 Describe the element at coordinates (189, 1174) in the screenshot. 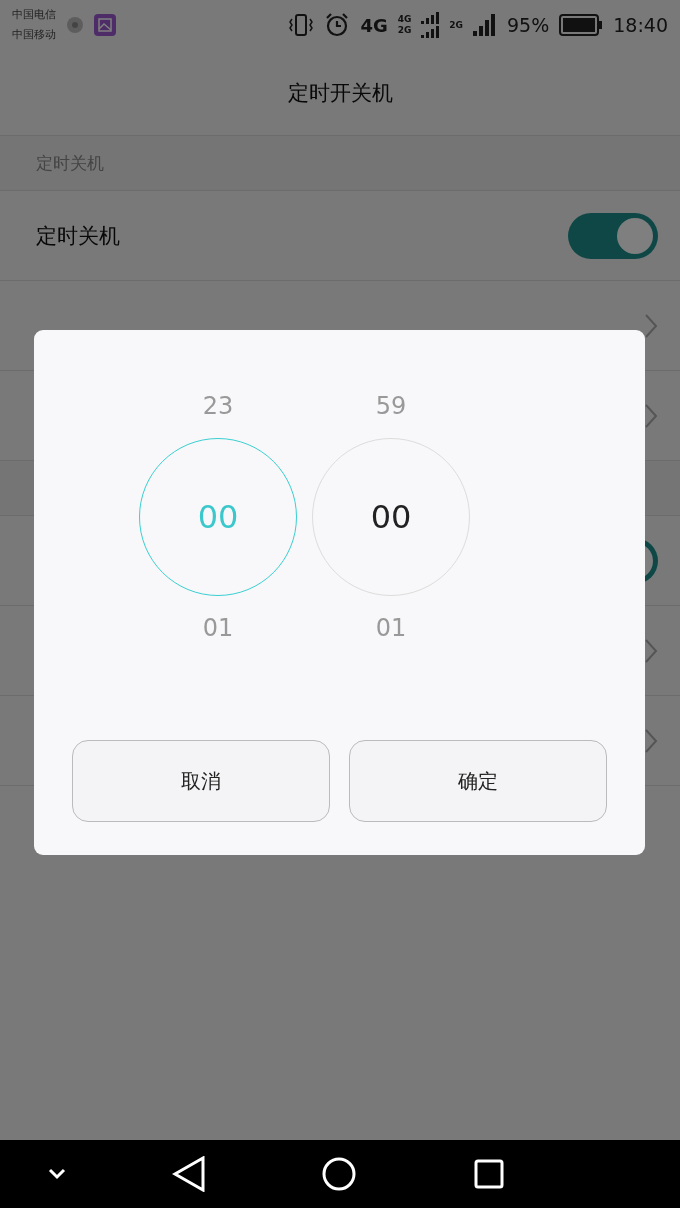

I see `back-icon` at that location.